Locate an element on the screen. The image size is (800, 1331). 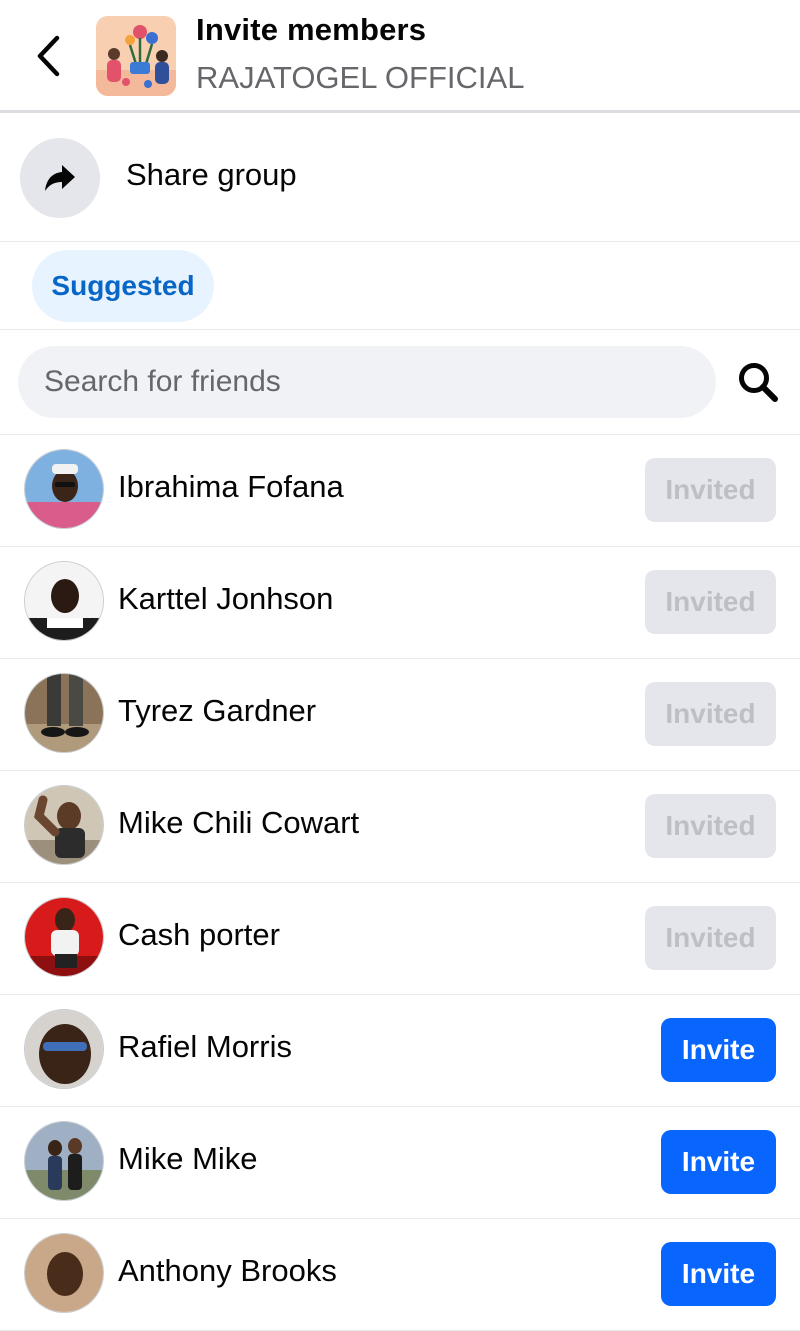
search-icon is located at coordinates (758, 382).